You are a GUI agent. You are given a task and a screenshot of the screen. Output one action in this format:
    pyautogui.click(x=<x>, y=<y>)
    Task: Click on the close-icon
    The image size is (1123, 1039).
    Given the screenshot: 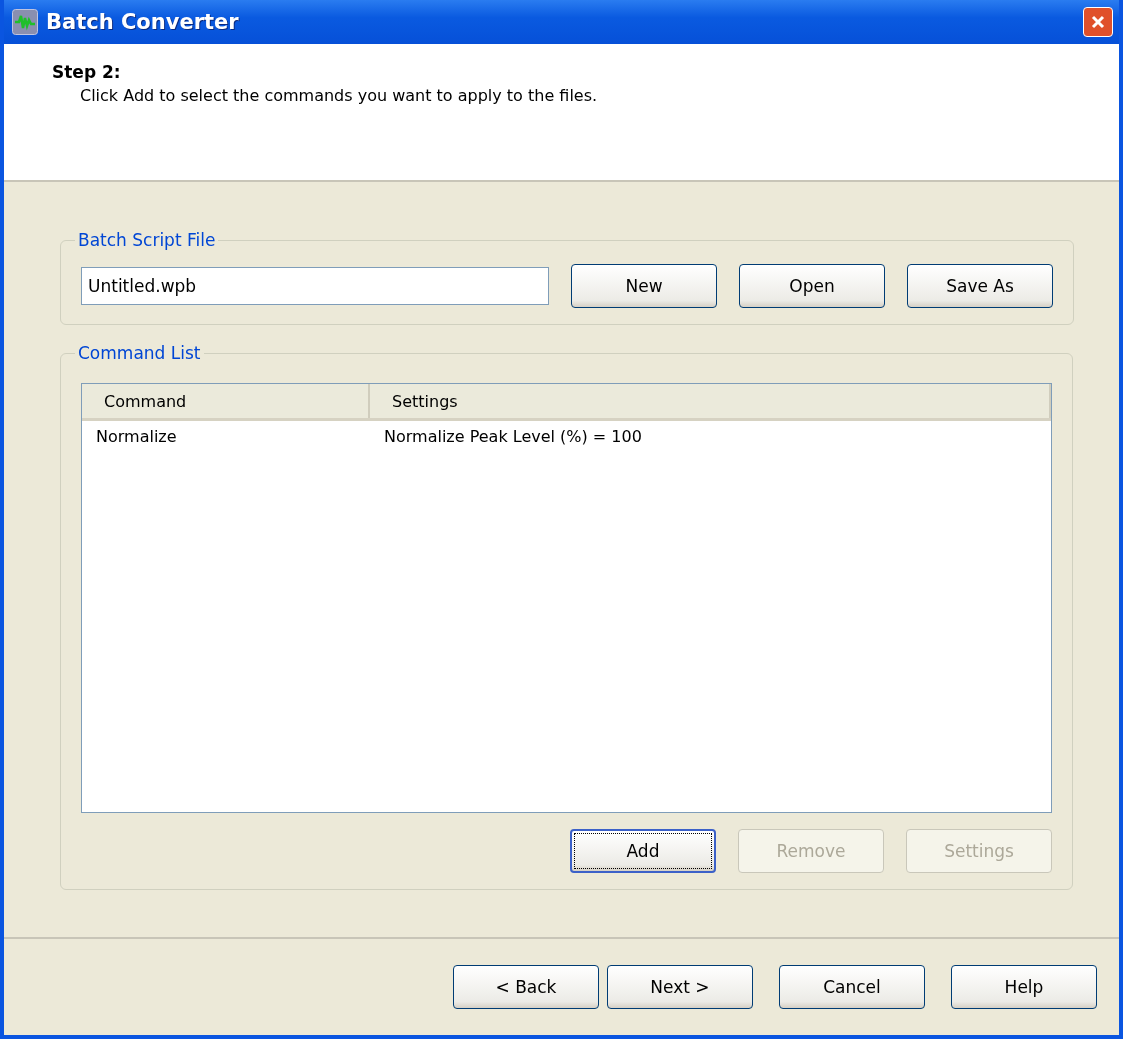 What is the action you would take?
    pyautogui.click(x=1098, y=22)
    